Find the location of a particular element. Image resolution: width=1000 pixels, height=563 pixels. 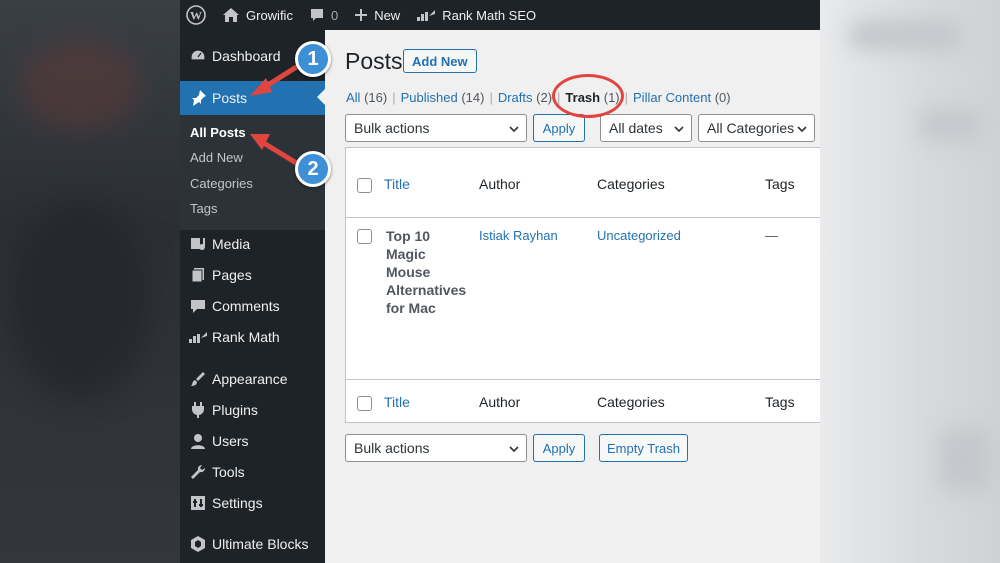

new-label: New is located at coordinates (387, 15).